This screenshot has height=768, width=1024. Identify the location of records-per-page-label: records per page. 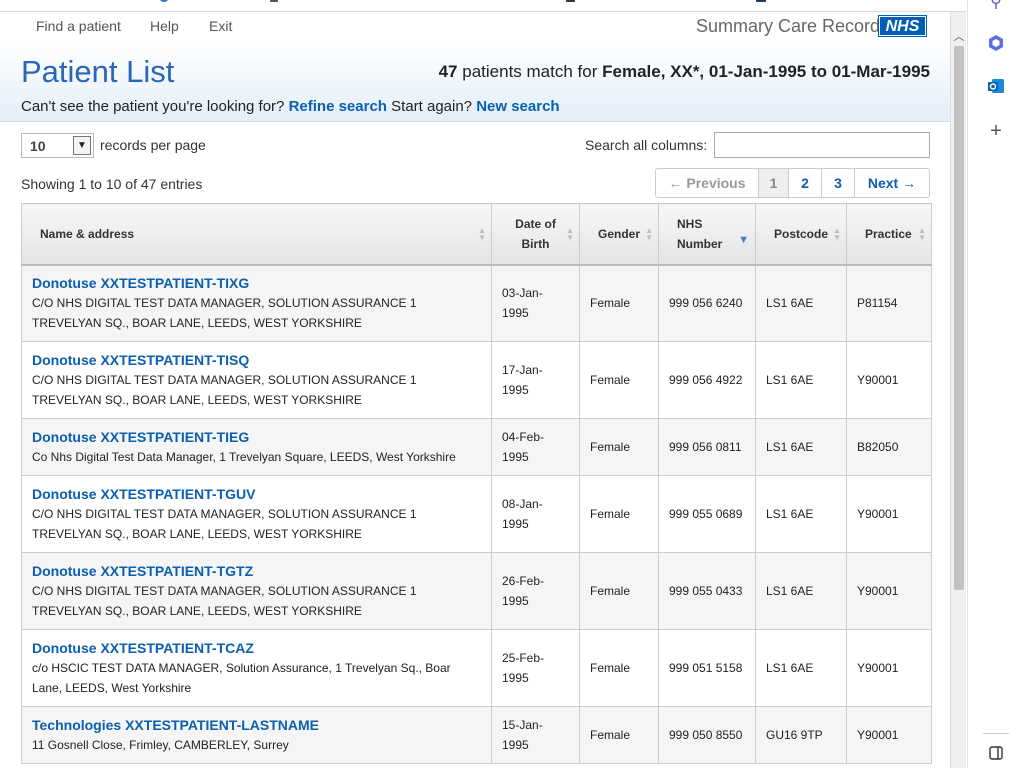
(153, 145).